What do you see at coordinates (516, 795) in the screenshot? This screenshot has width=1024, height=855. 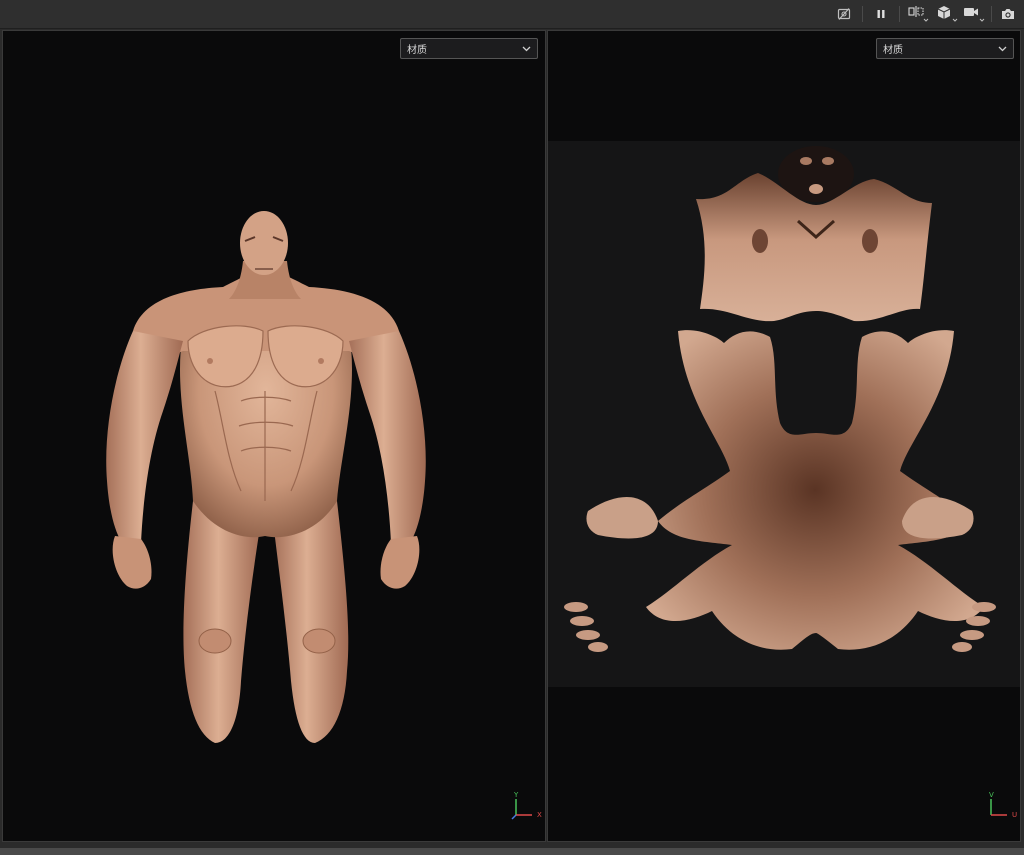 I see `axis-y-label: Y` at bounding box center [516, 795].